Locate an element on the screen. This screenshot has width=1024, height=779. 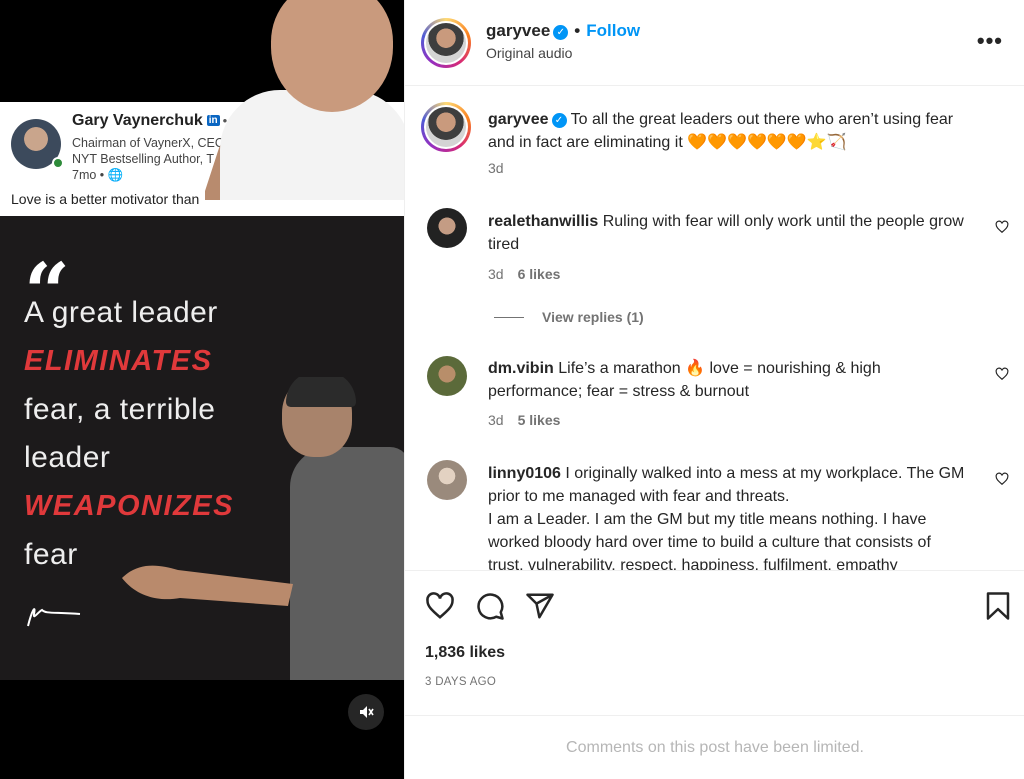
more-options-icon: ••• is located at coordinates (990, 41).